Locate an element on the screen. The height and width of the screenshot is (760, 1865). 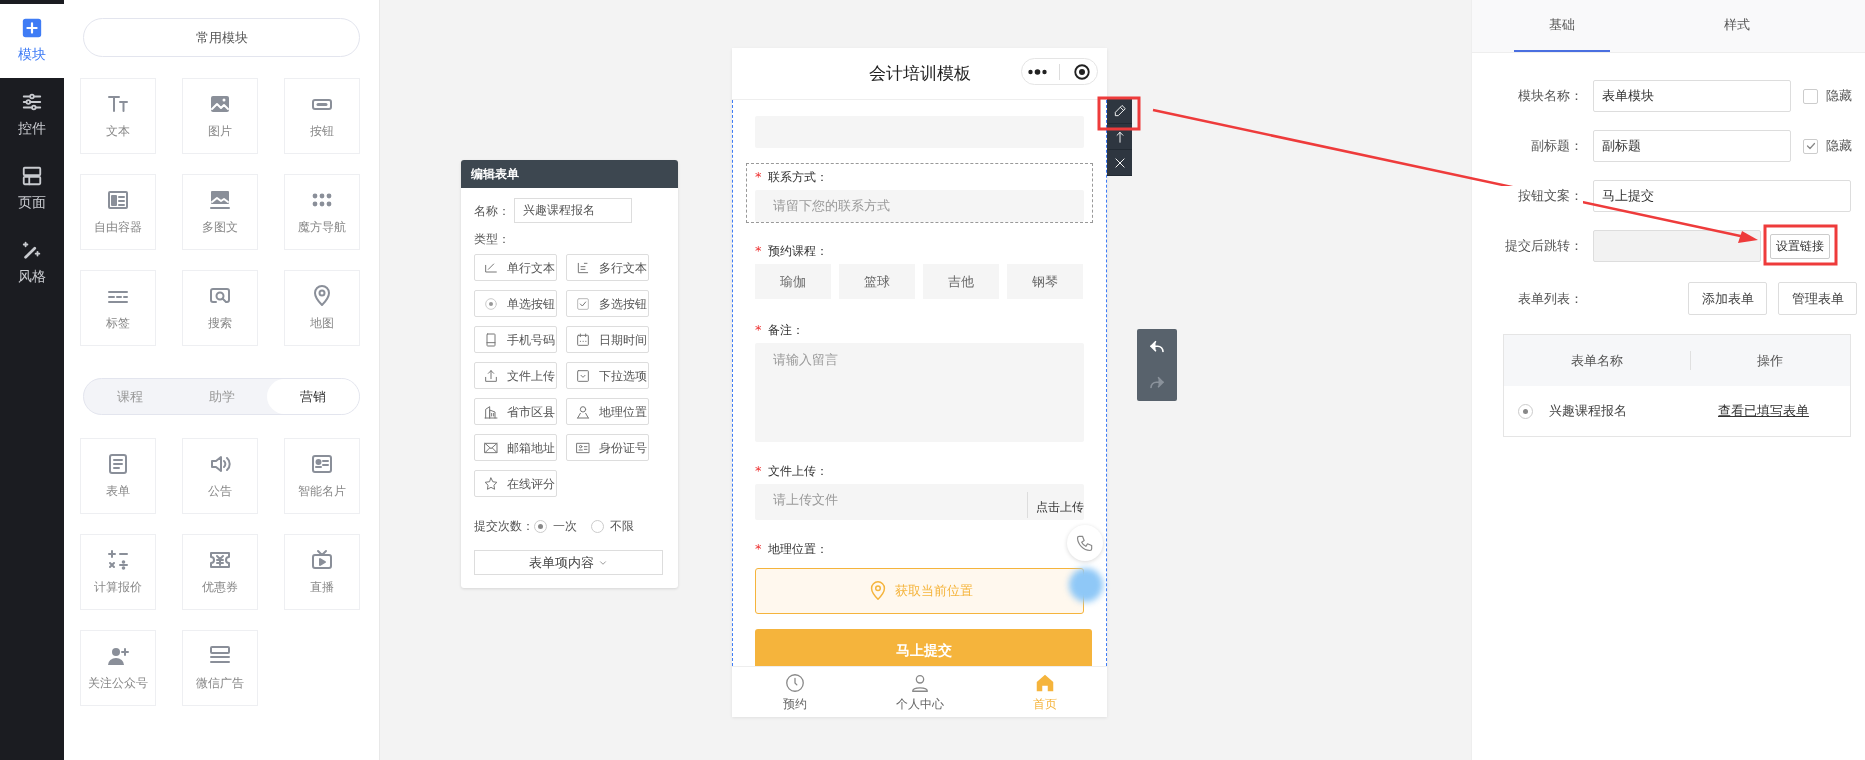
upload-link: 点击上传 is located at coordinates (1055, 505).